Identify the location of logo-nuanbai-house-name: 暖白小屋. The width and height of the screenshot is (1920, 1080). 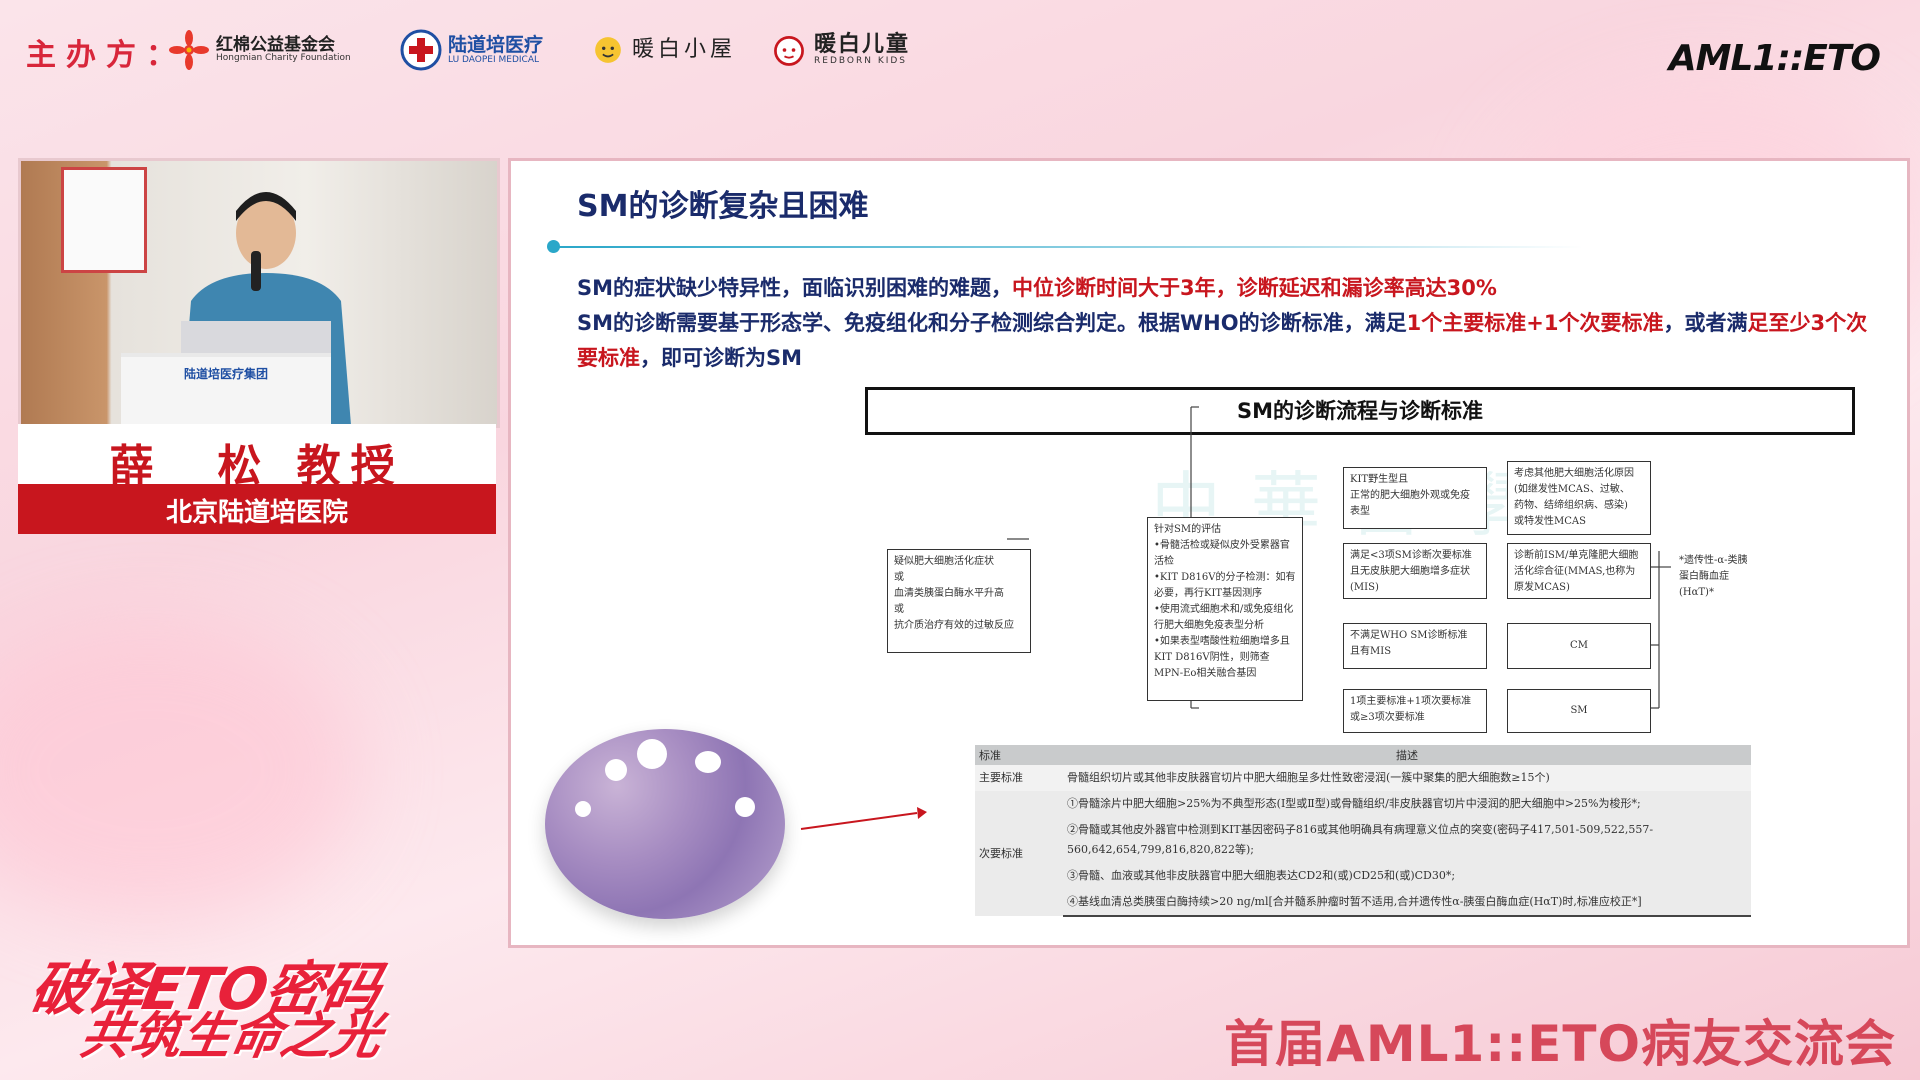
(684, 49).